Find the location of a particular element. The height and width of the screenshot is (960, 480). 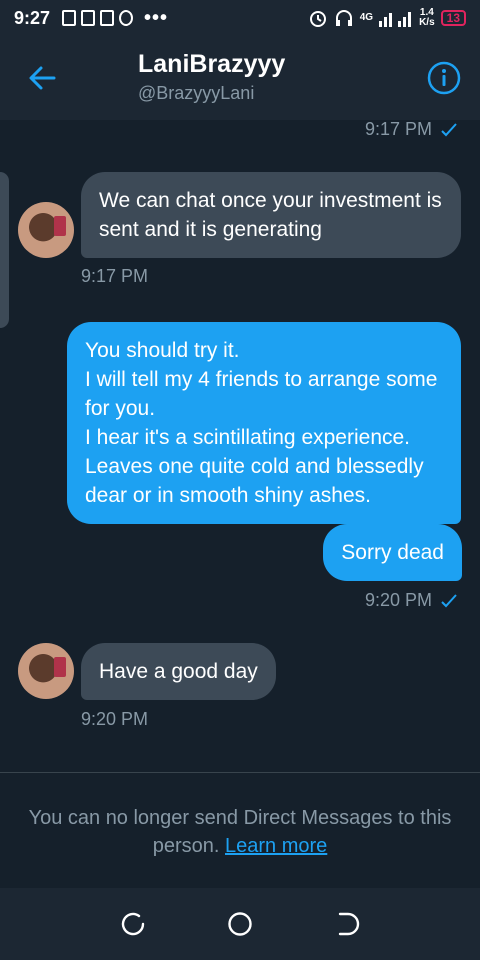

recent-apps-icon is located at coordinates (133, 924).